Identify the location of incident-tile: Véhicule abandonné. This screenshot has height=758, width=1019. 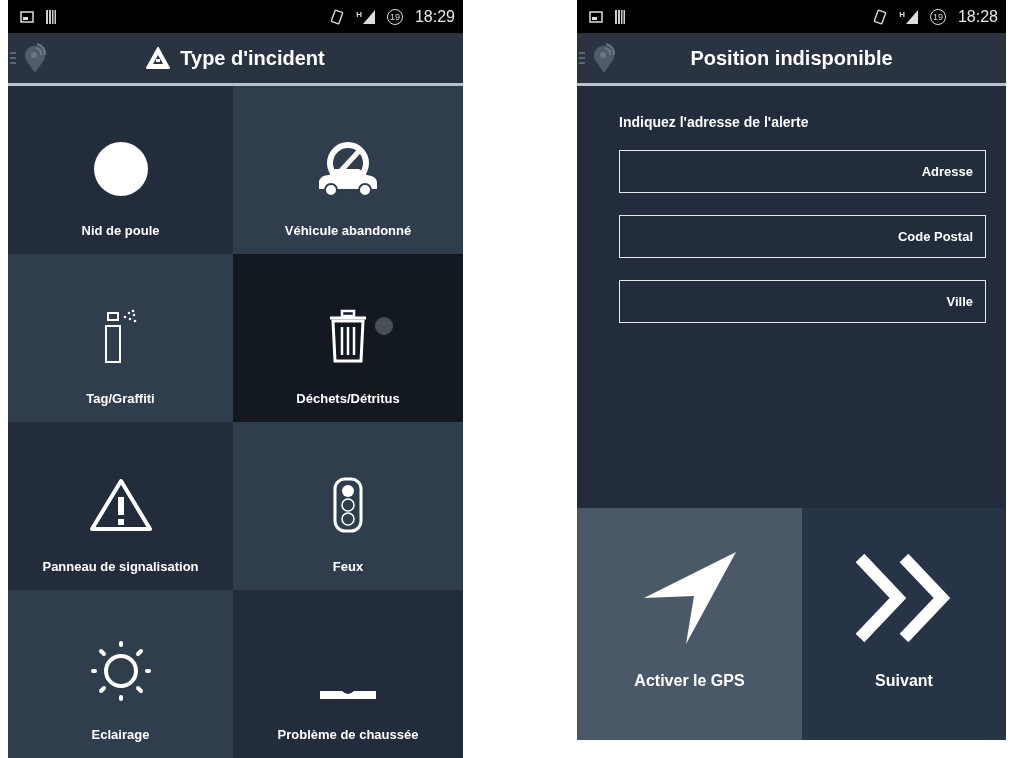
(348, 170).